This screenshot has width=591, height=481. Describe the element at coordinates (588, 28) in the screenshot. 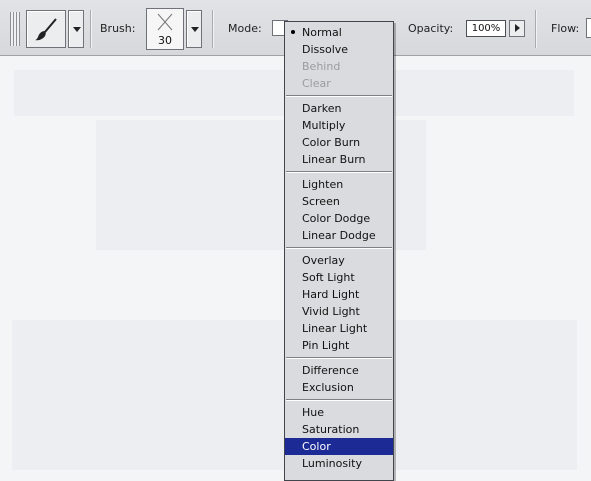

I see `flow-input` at that location.